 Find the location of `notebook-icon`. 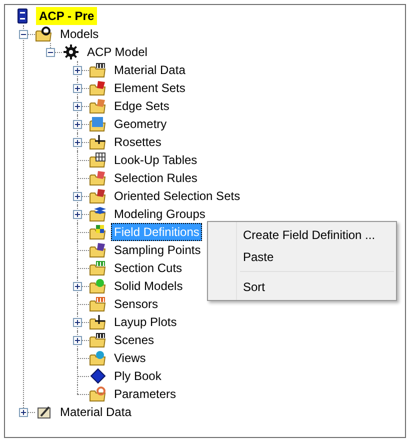

notebook-icon is located at coordinates (44, 412).